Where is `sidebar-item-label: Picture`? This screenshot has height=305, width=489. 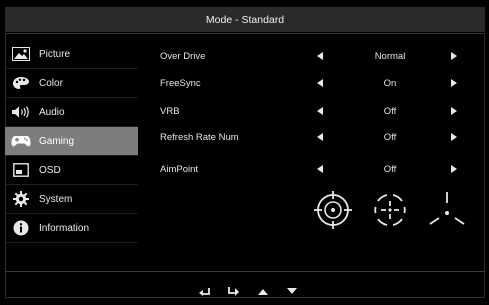 sidebar-item-label: Picture is located at coordinates (55, 54).